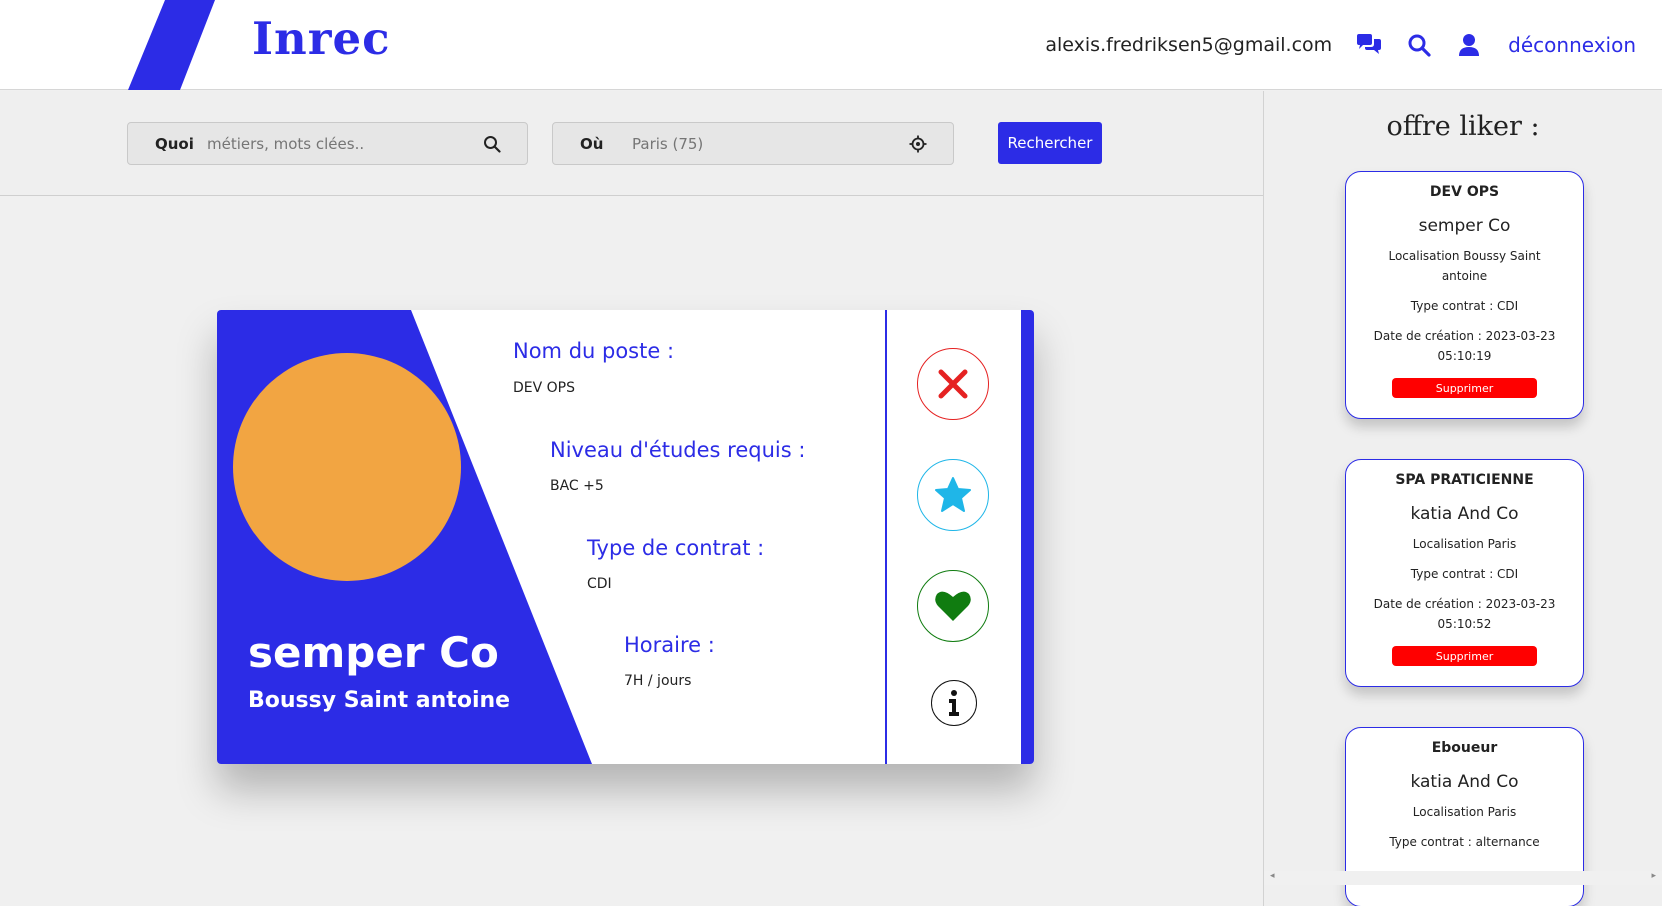  What do you see at coordinates (1050, 143) in the screenshot?
I see `search-button: Rechercher` at bounding box center [1050, 143].